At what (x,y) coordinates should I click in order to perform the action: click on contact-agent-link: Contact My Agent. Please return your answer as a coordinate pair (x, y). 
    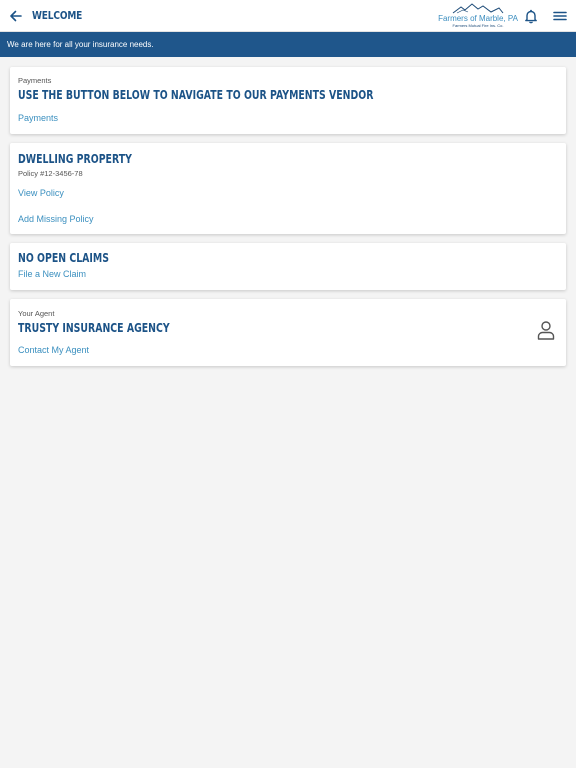
    Looking at the image, I should click on (53, 350).